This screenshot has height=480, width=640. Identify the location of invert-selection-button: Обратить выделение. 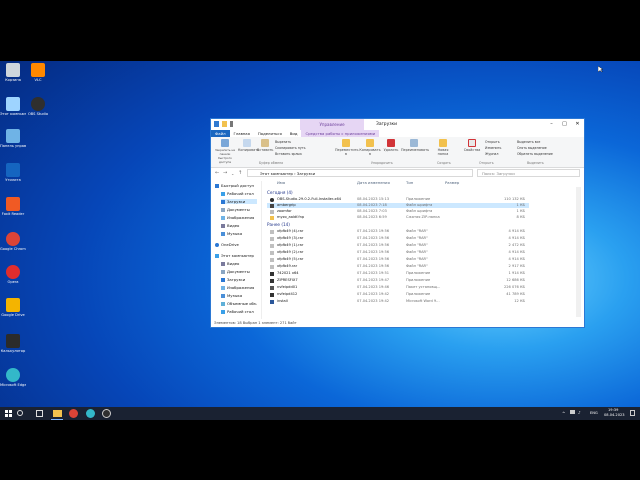
(535, 154).